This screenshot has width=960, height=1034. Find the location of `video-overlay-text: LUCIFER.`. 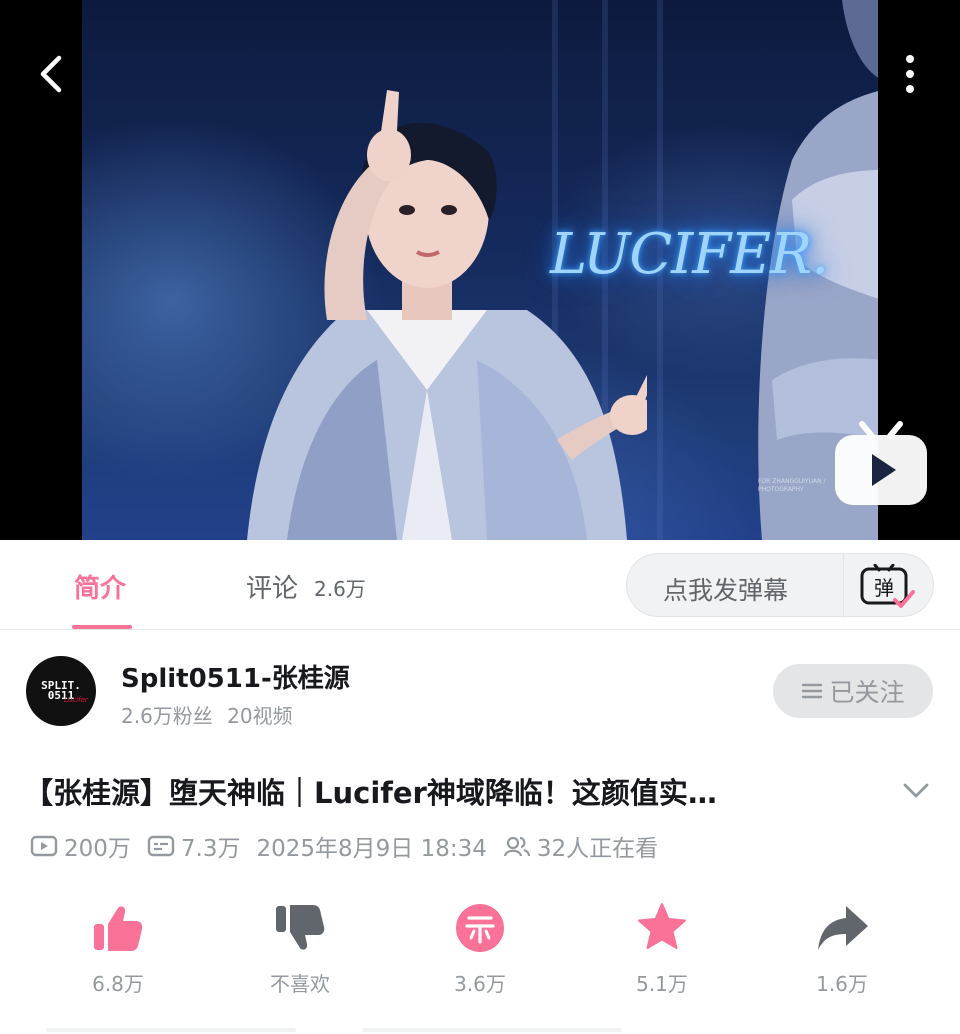

video-overlay-text: LUCIFER. is located at coordinates (689, 254).